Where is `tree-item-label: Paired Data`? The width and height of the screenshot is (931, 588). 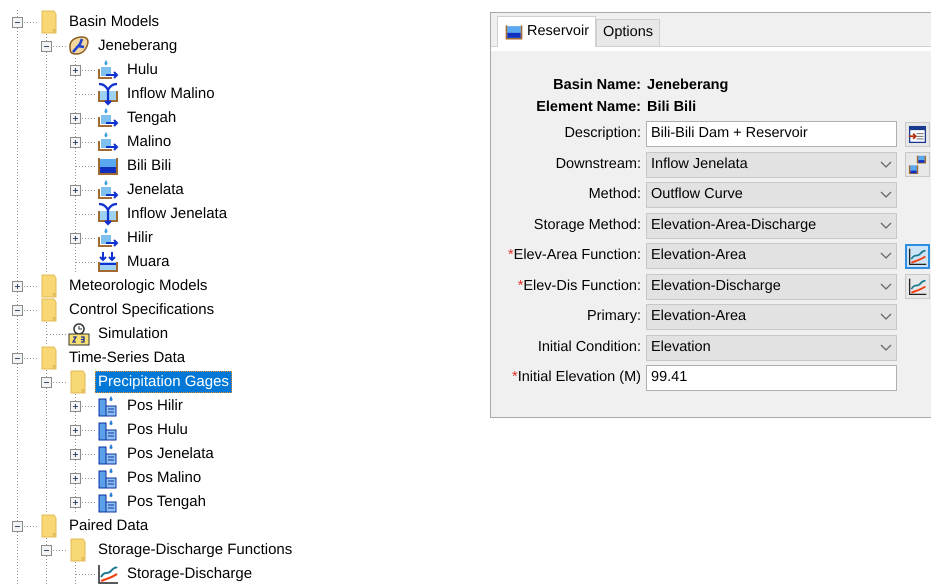 tree-item-label: Paired Data is located at coordinates (109, 526).